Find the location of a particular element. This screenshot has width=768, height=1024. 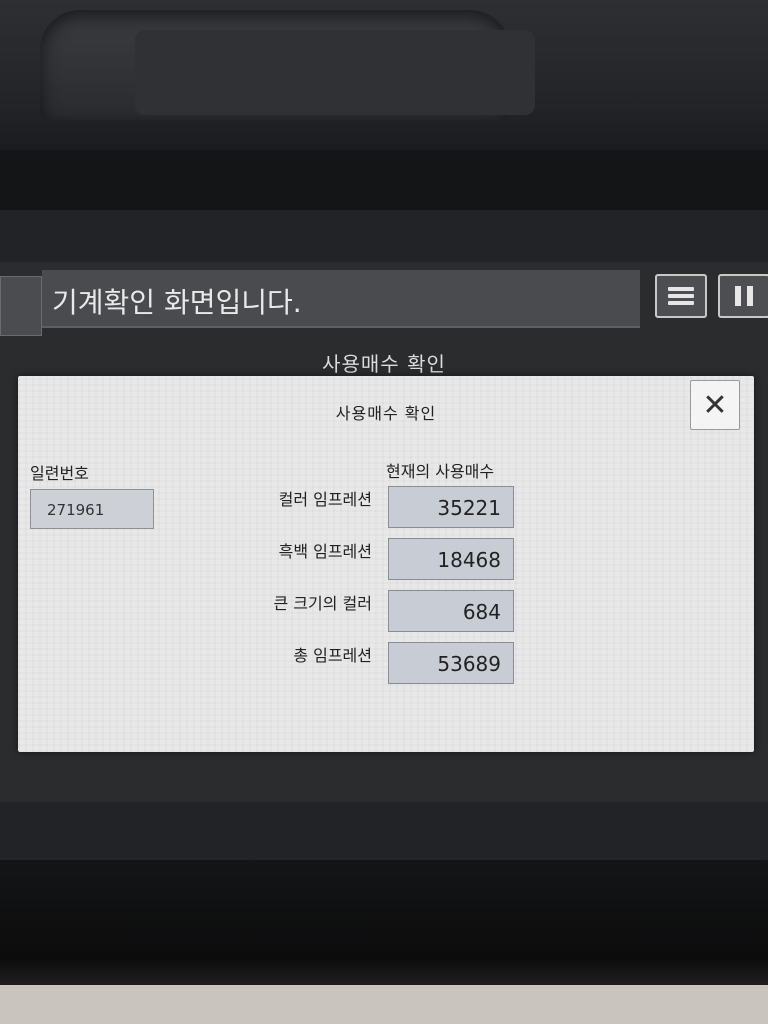

pause-button is located at coordinates (743, 296).